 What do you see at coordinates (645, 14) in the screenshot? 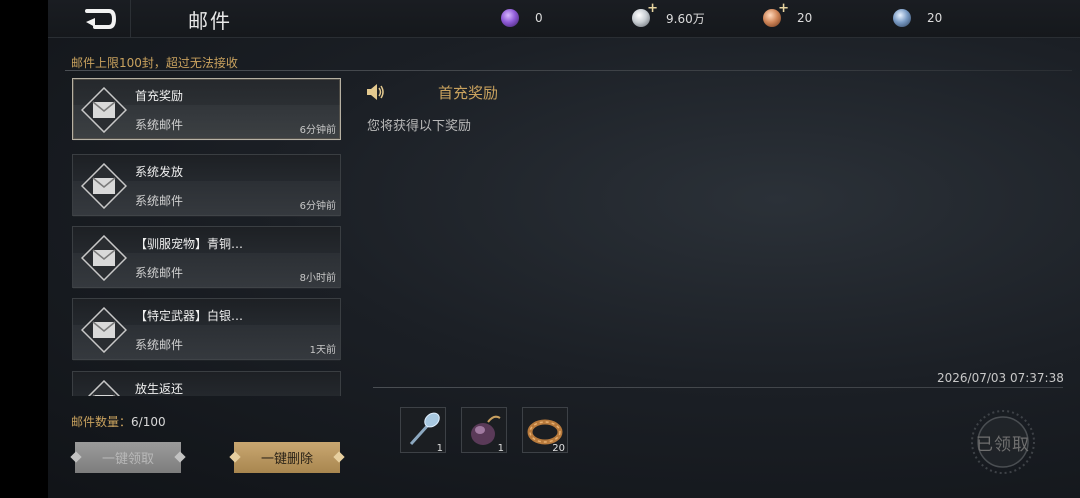
I see `silver-coin-icon: +` at bounding box center [645, 14].